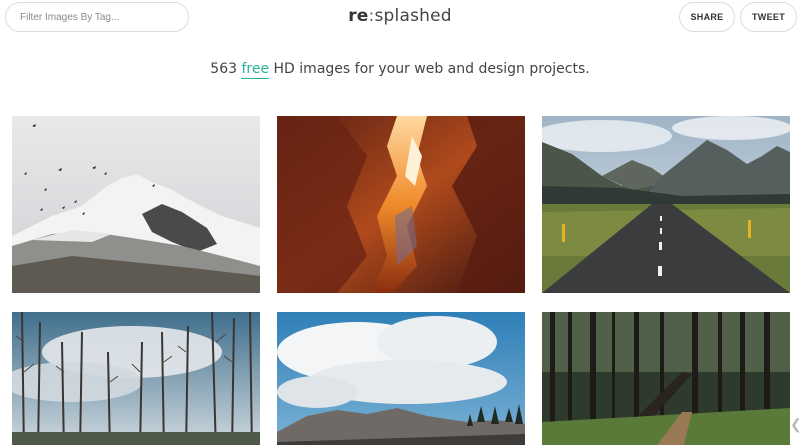 The height and width of the screenshot is (445, 800). I want to click on snowy-mountain-image, so click(136, 204).